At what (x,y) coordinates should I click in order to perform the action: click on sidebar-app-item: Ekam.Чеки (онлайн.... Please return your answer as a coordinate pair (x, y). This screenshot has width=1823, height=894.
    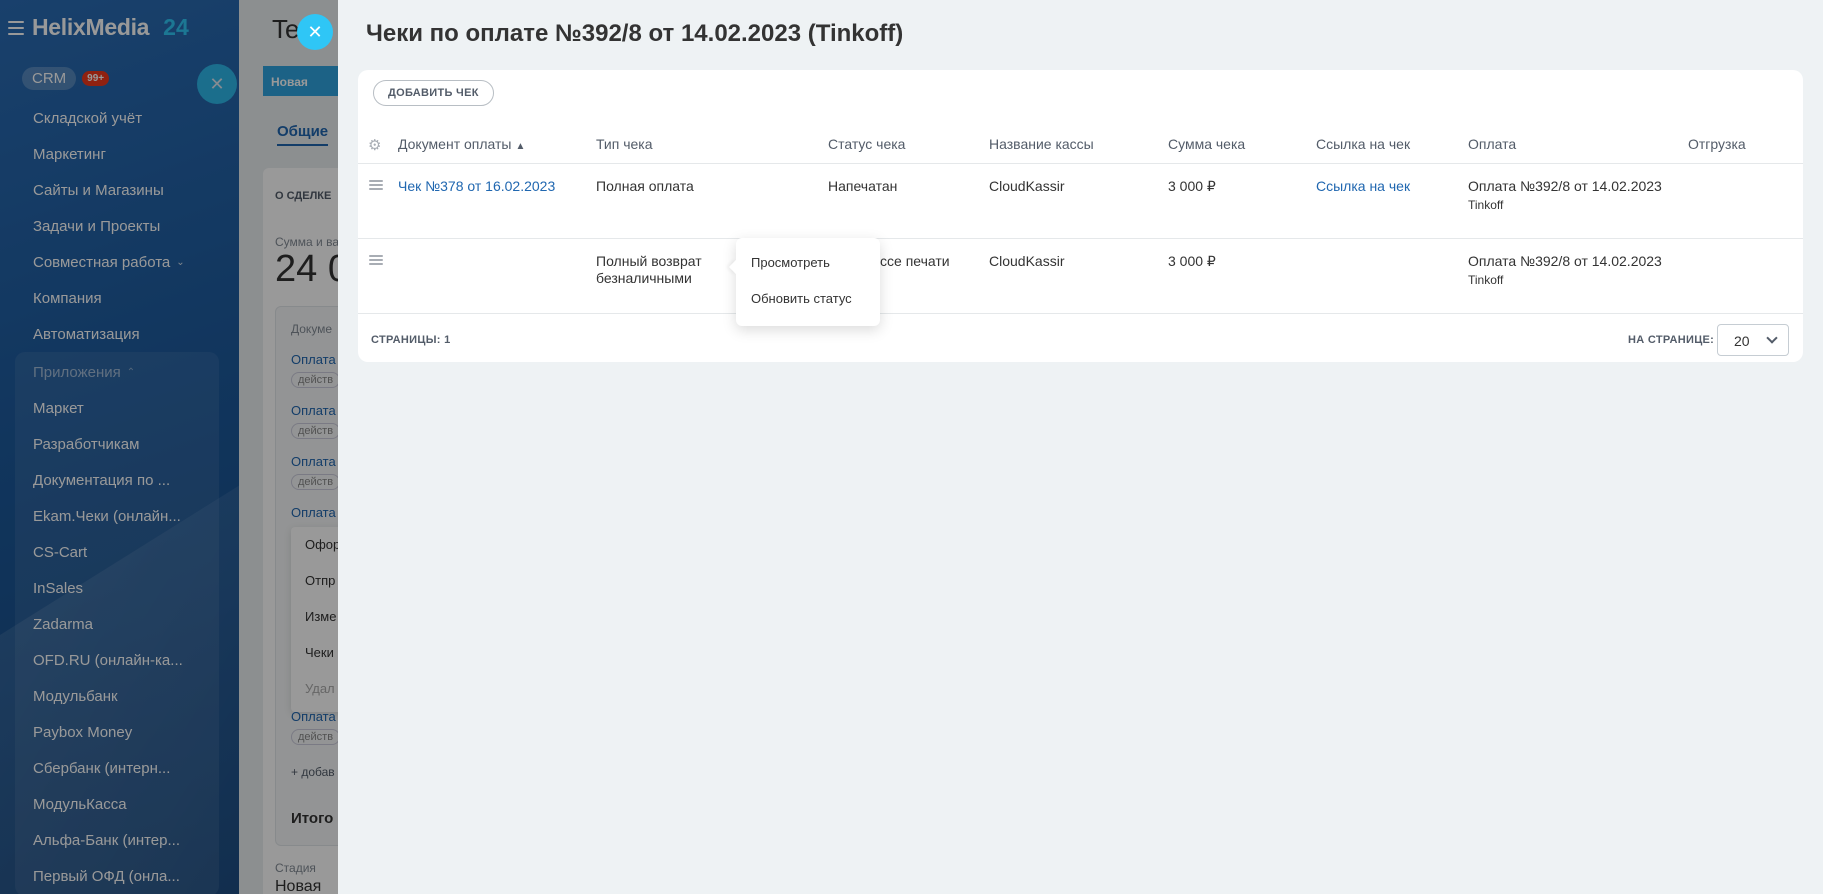
    Looking at the image, I should click on (117, 516).